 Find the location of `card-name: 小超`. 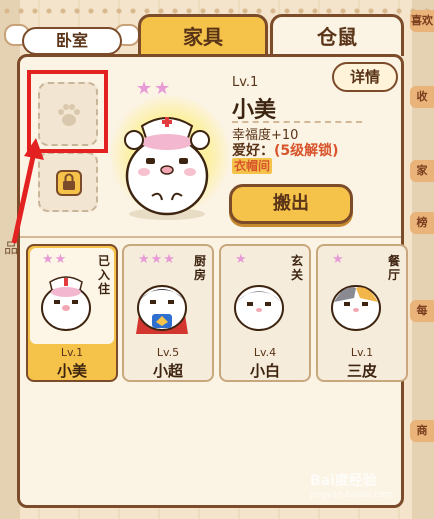

card-name: 小超 is located at coordinates (167, 371).